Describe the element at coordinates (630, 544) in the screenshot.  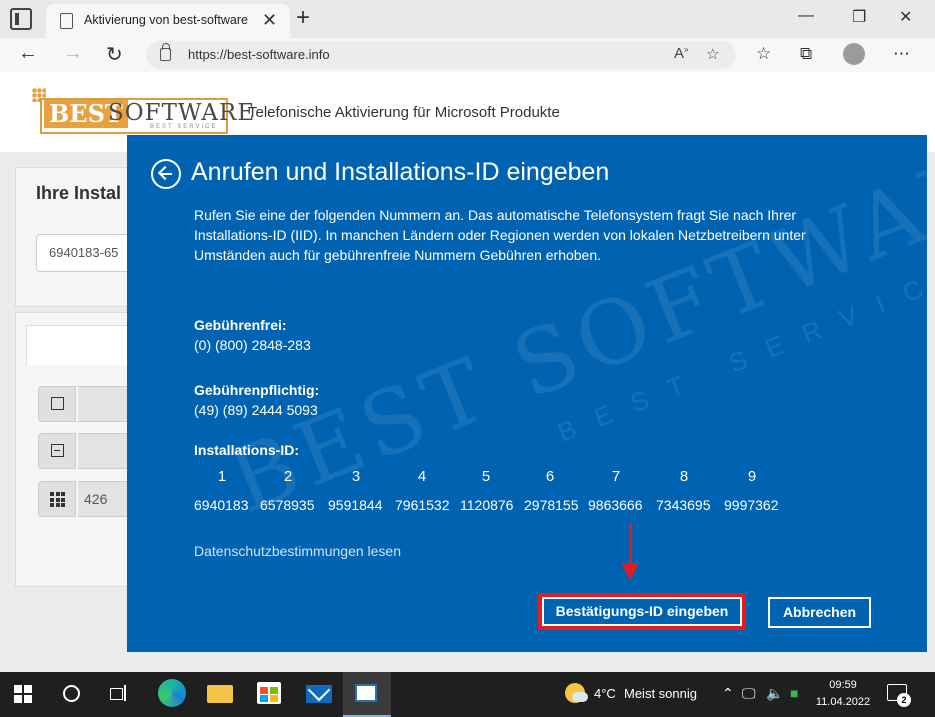
I see `red-arrow-icon` at that location.